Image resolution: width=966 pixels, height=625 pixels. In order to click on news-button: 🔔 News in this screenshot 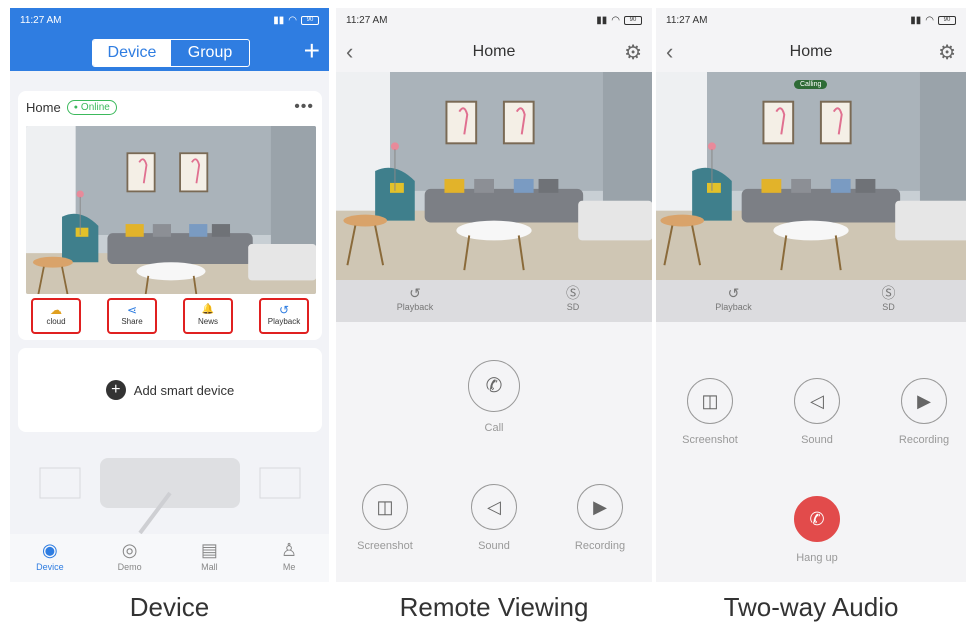, I will do `click(208, 316)`.